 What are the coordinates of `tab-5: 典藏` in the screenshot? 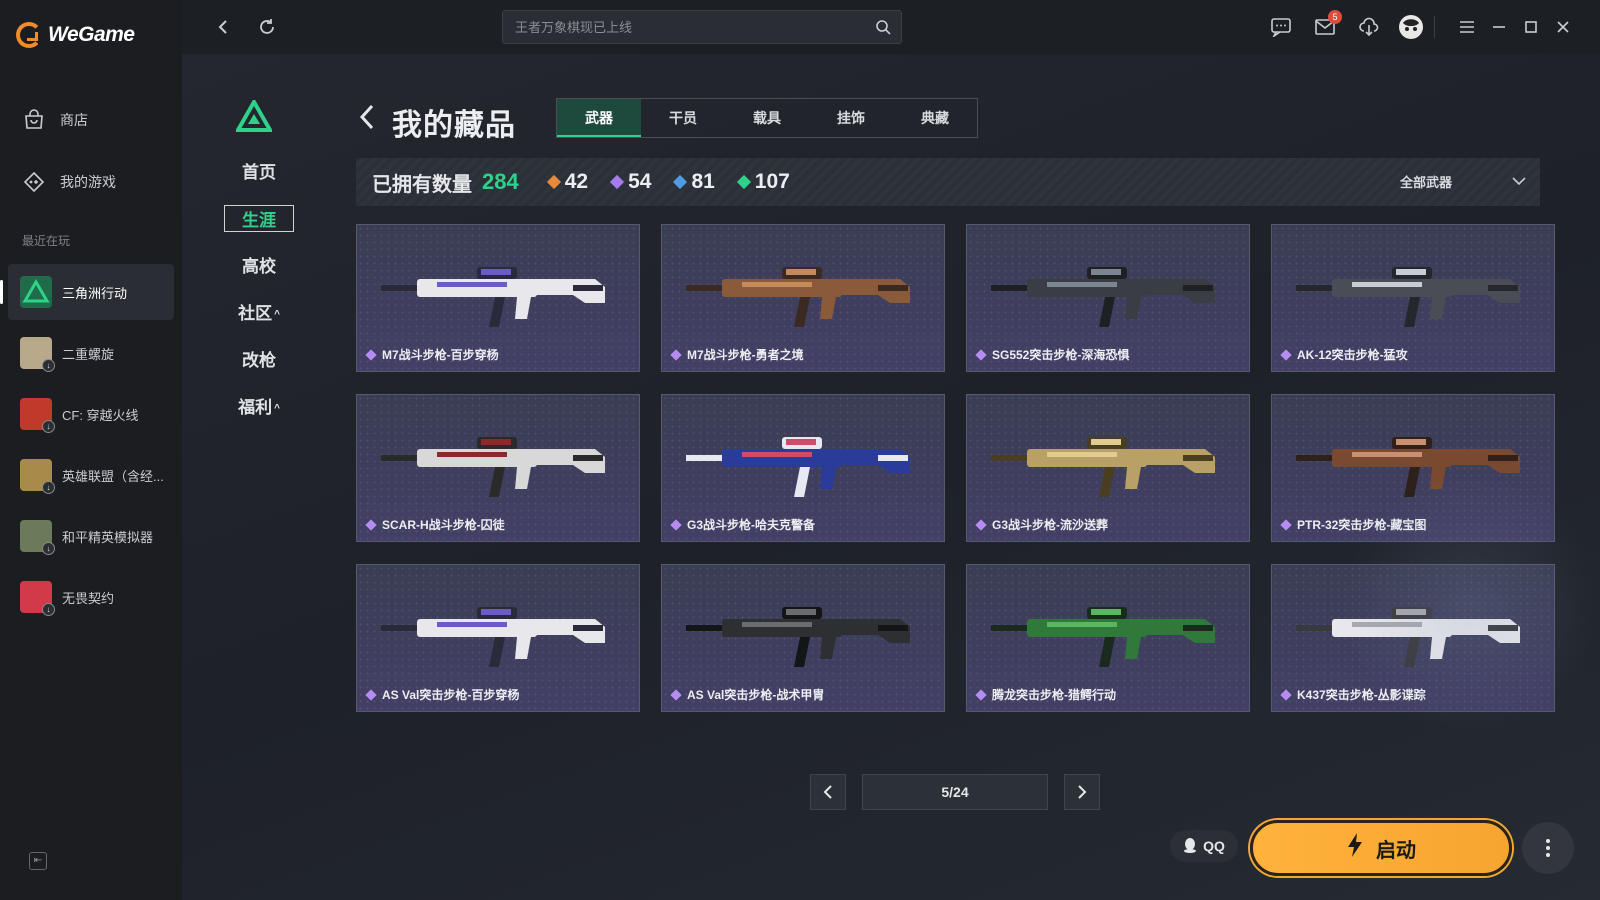 It's located at (935, 118).